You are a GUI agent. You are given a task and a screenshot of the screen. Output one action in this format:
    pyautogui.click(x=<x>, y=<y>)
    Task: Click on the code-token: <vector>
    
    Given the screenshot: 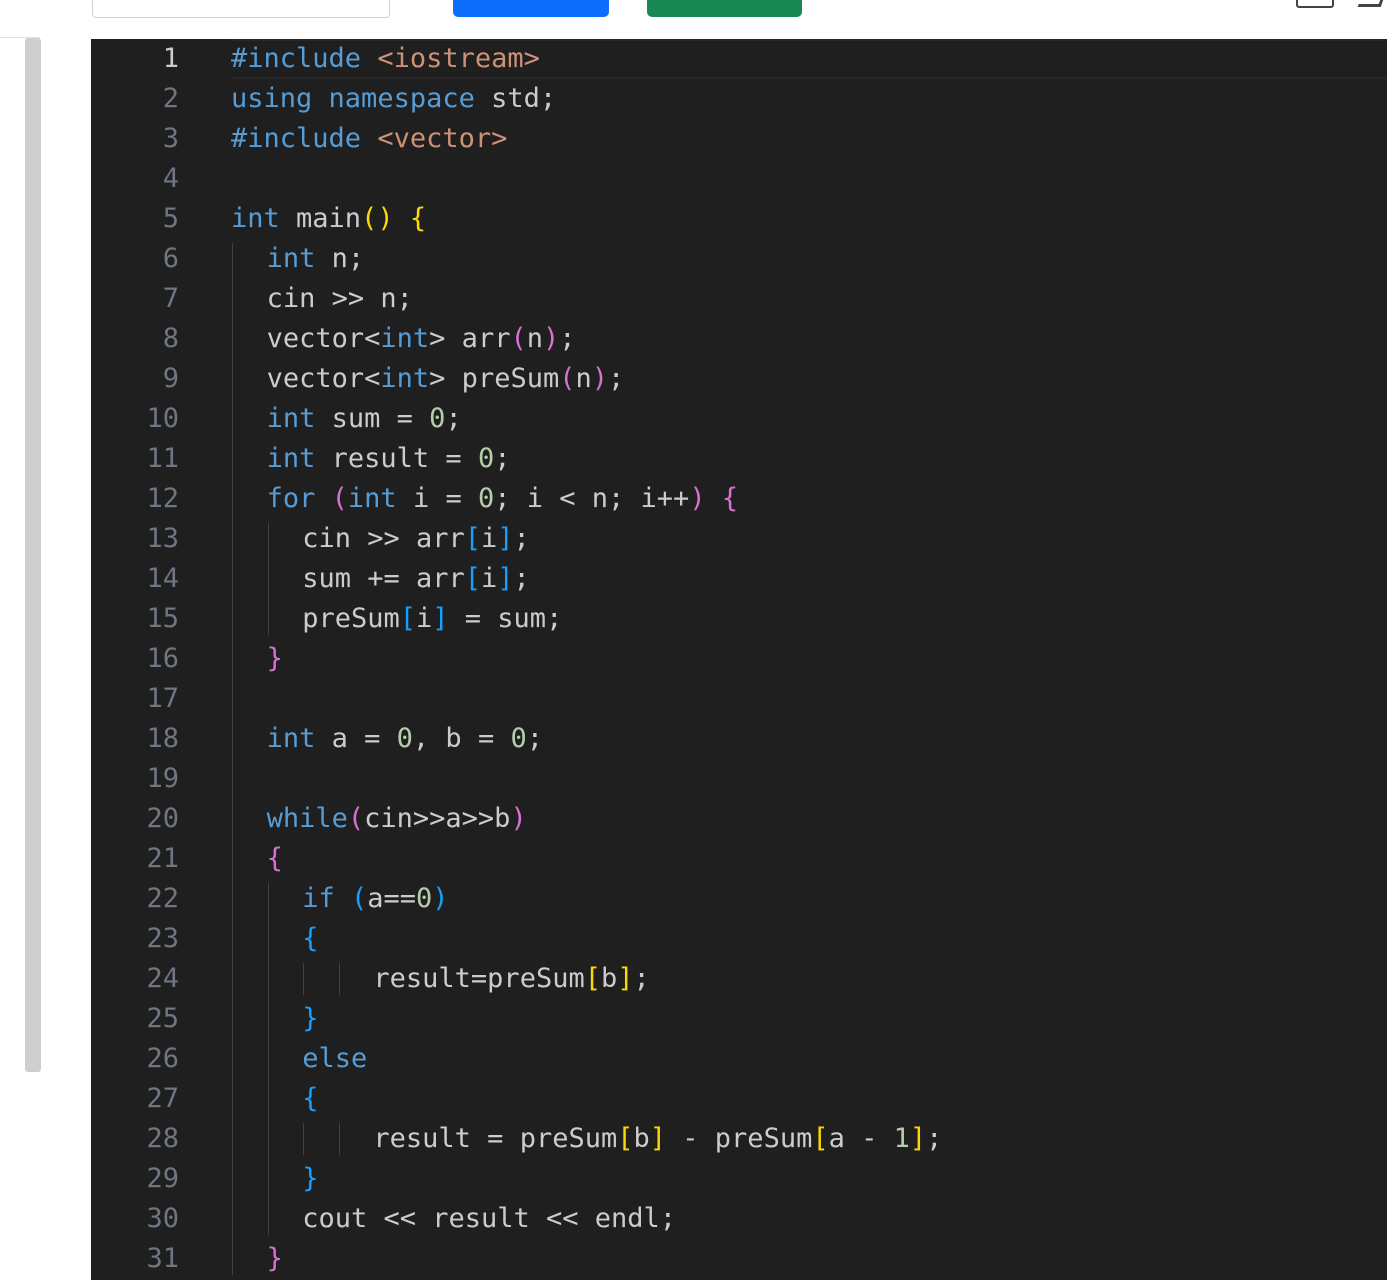 What is the action you would take?
    pyautogui.click(x=442, y=138)
    